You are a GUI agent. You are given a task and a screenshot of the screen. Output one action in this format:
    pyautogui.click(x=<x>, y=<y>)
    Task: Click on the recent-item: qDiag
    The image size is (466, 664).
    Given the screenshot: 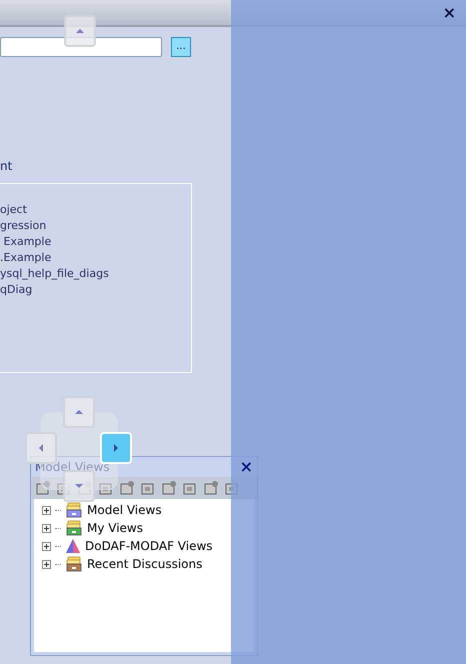 What is the action you would take?
    pyautogui.click(x=95, y=290)
    